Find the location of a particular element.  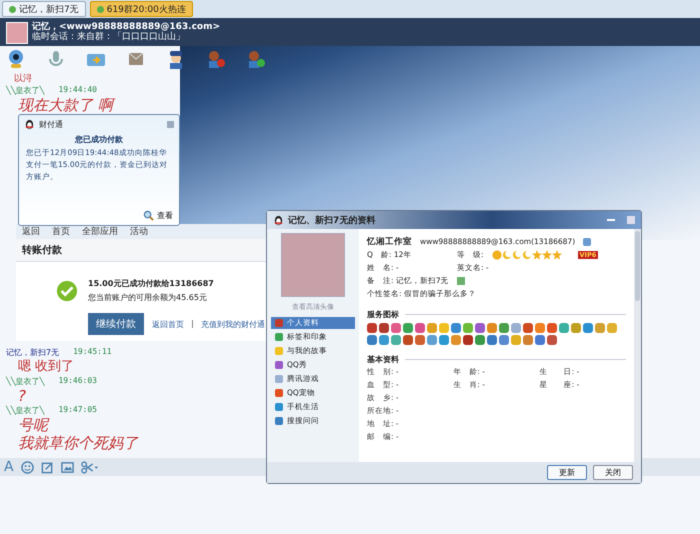

chat-note: 以浔 is located at coordinates (23, 78).